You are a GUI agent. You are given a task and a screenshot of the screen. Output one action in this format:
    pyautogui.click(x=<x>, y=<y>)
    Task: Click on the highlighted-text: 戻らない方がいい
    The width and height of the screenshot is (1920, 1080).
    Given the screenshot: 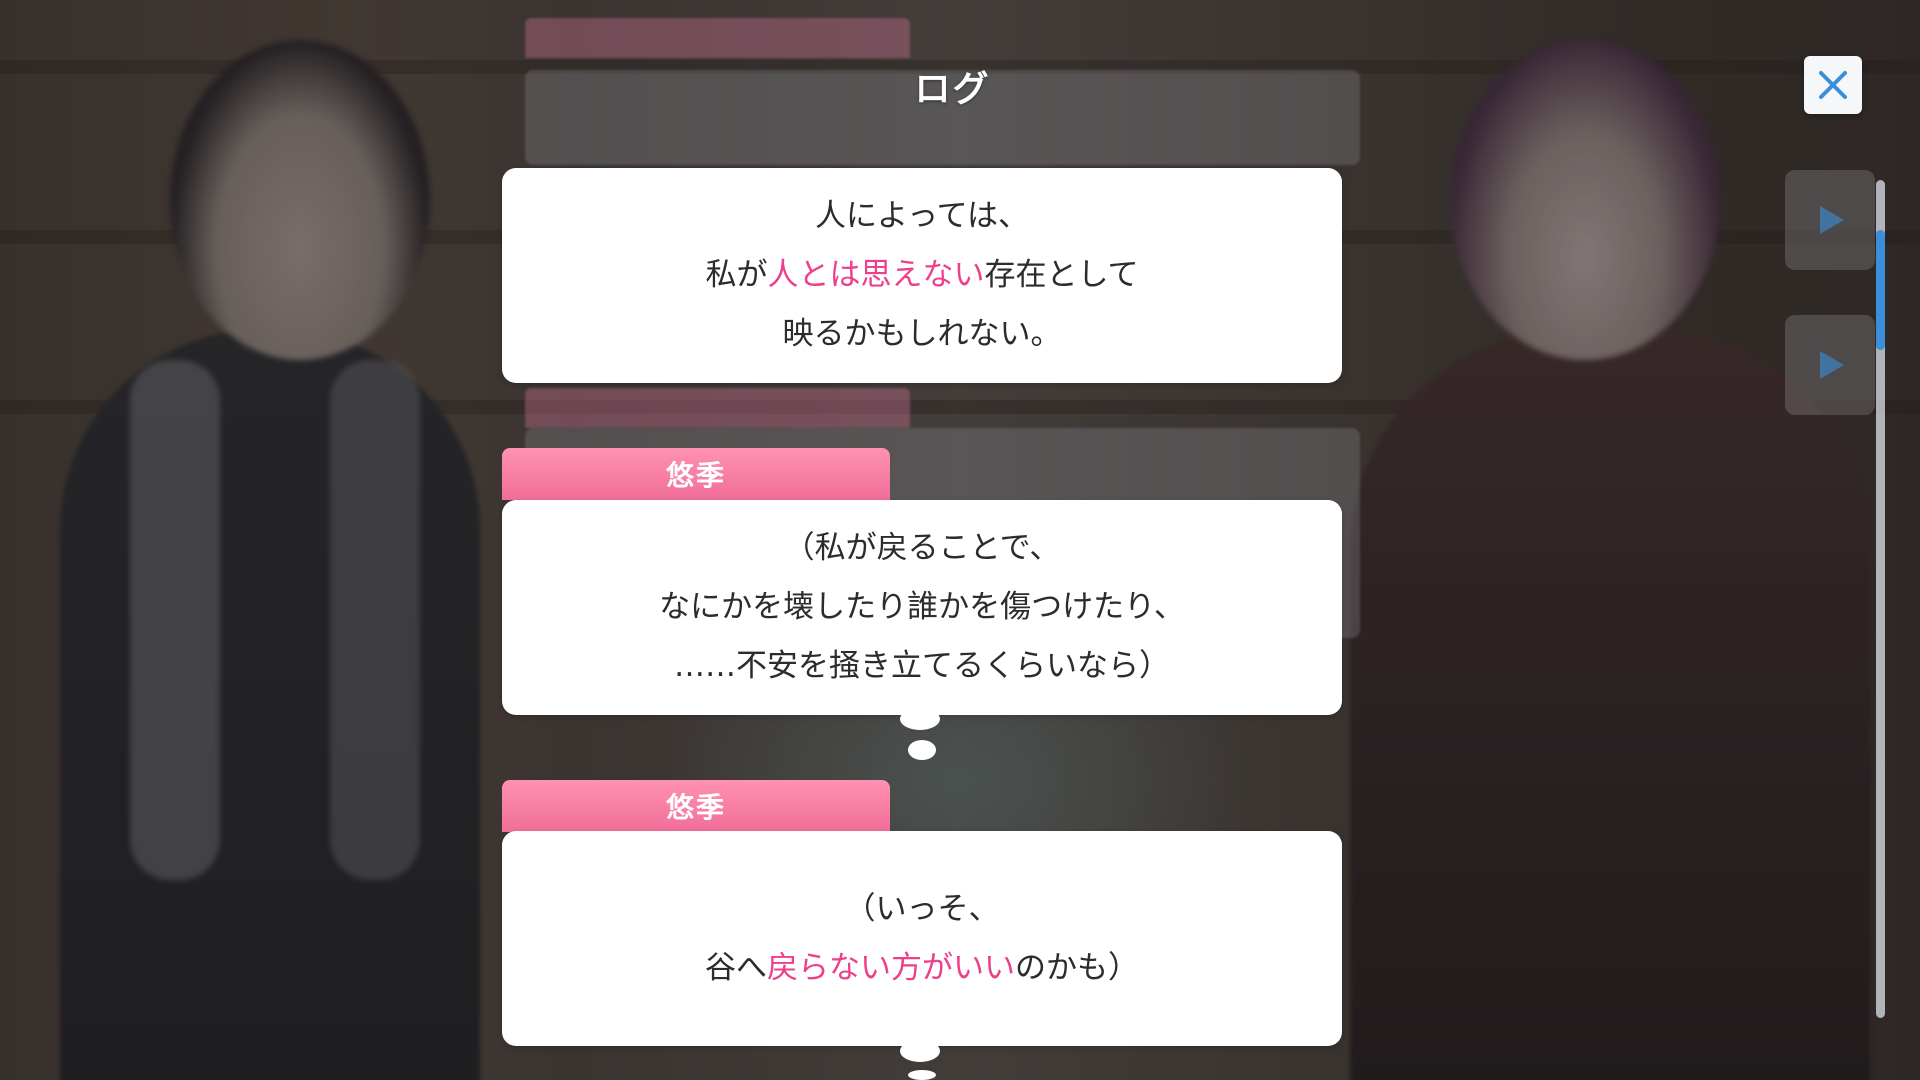 What is the action you would take?
    pyautogui.click(x=891, y=967)
    